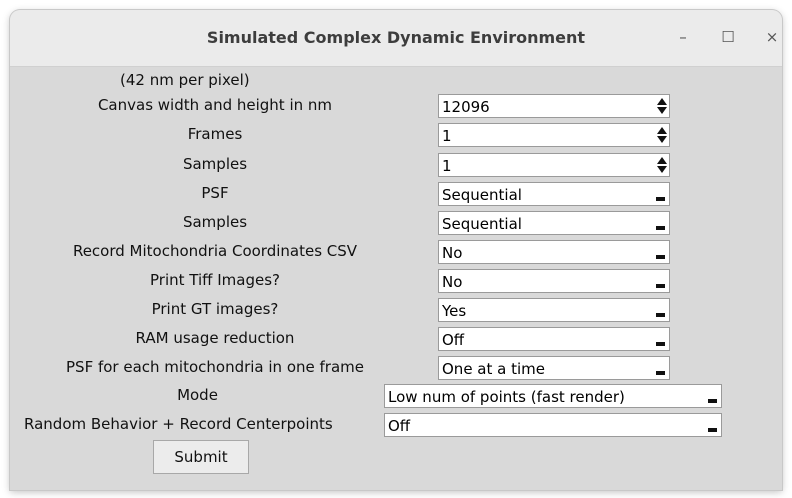 The image size is (792, 498). Describe the element at coordinates (554, 135) in the screenshot. I see `frames-spinner: 1` at that location.